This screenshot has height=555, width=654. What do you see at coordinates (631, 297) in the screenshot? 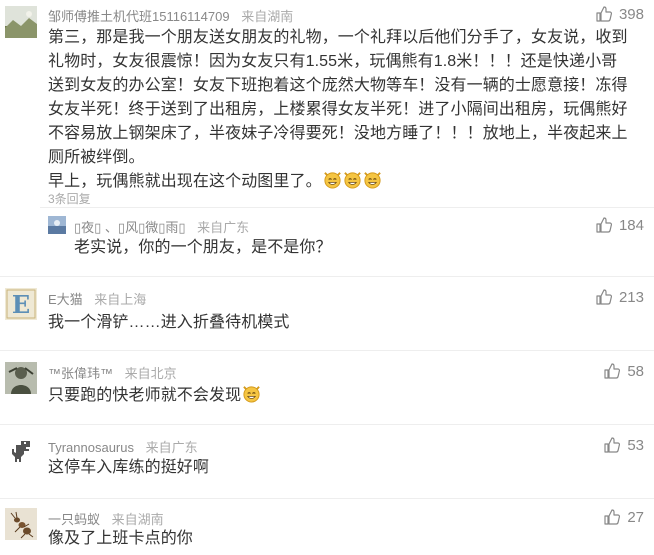
I see `like-count: 213` at bounding box center [631, 297].